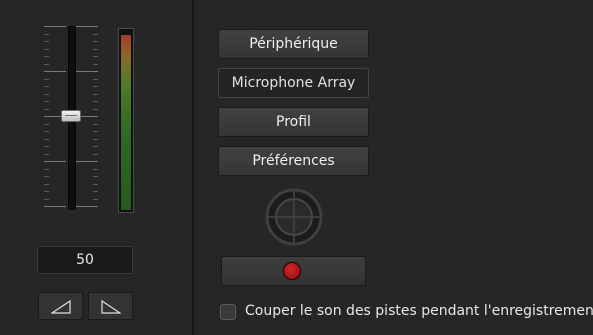 The height and width of the screenshot is (335, 593). I want to click on record-button, so click(293, 271).